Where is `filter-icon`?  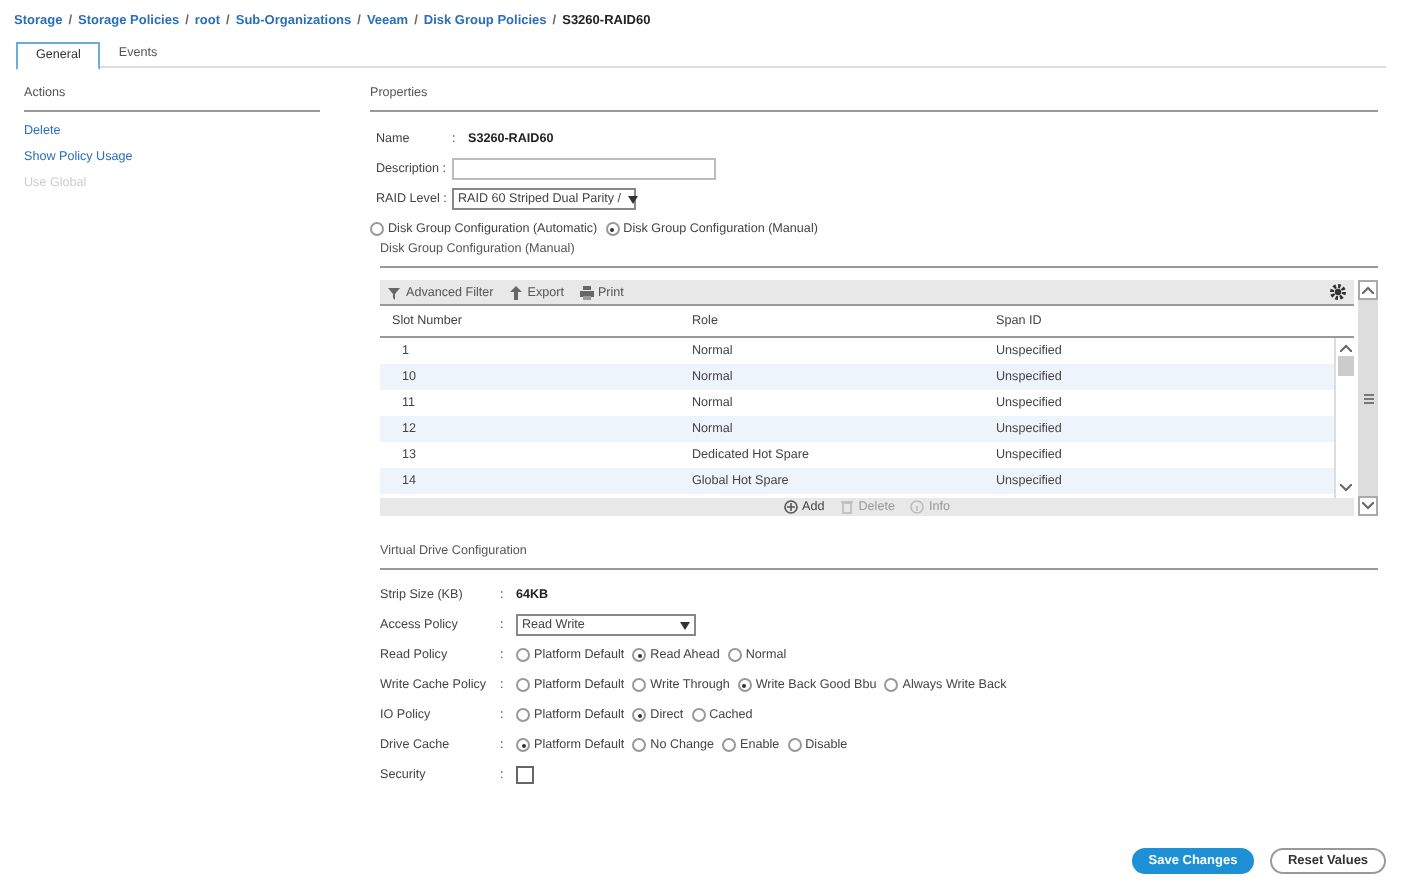 filter-icon is located at coordinates (395, 292).